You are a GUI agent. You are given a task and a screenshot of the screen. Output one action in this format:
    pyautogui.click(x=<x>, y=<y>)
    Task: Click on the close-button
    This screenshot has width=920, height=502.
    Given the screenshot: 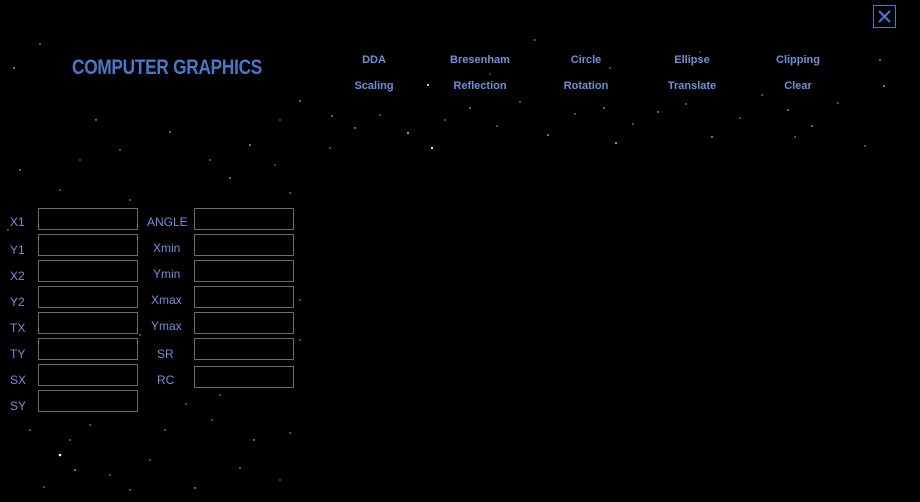 What is the action you would take?
    pyautogui.click(x=884, y=16)
    